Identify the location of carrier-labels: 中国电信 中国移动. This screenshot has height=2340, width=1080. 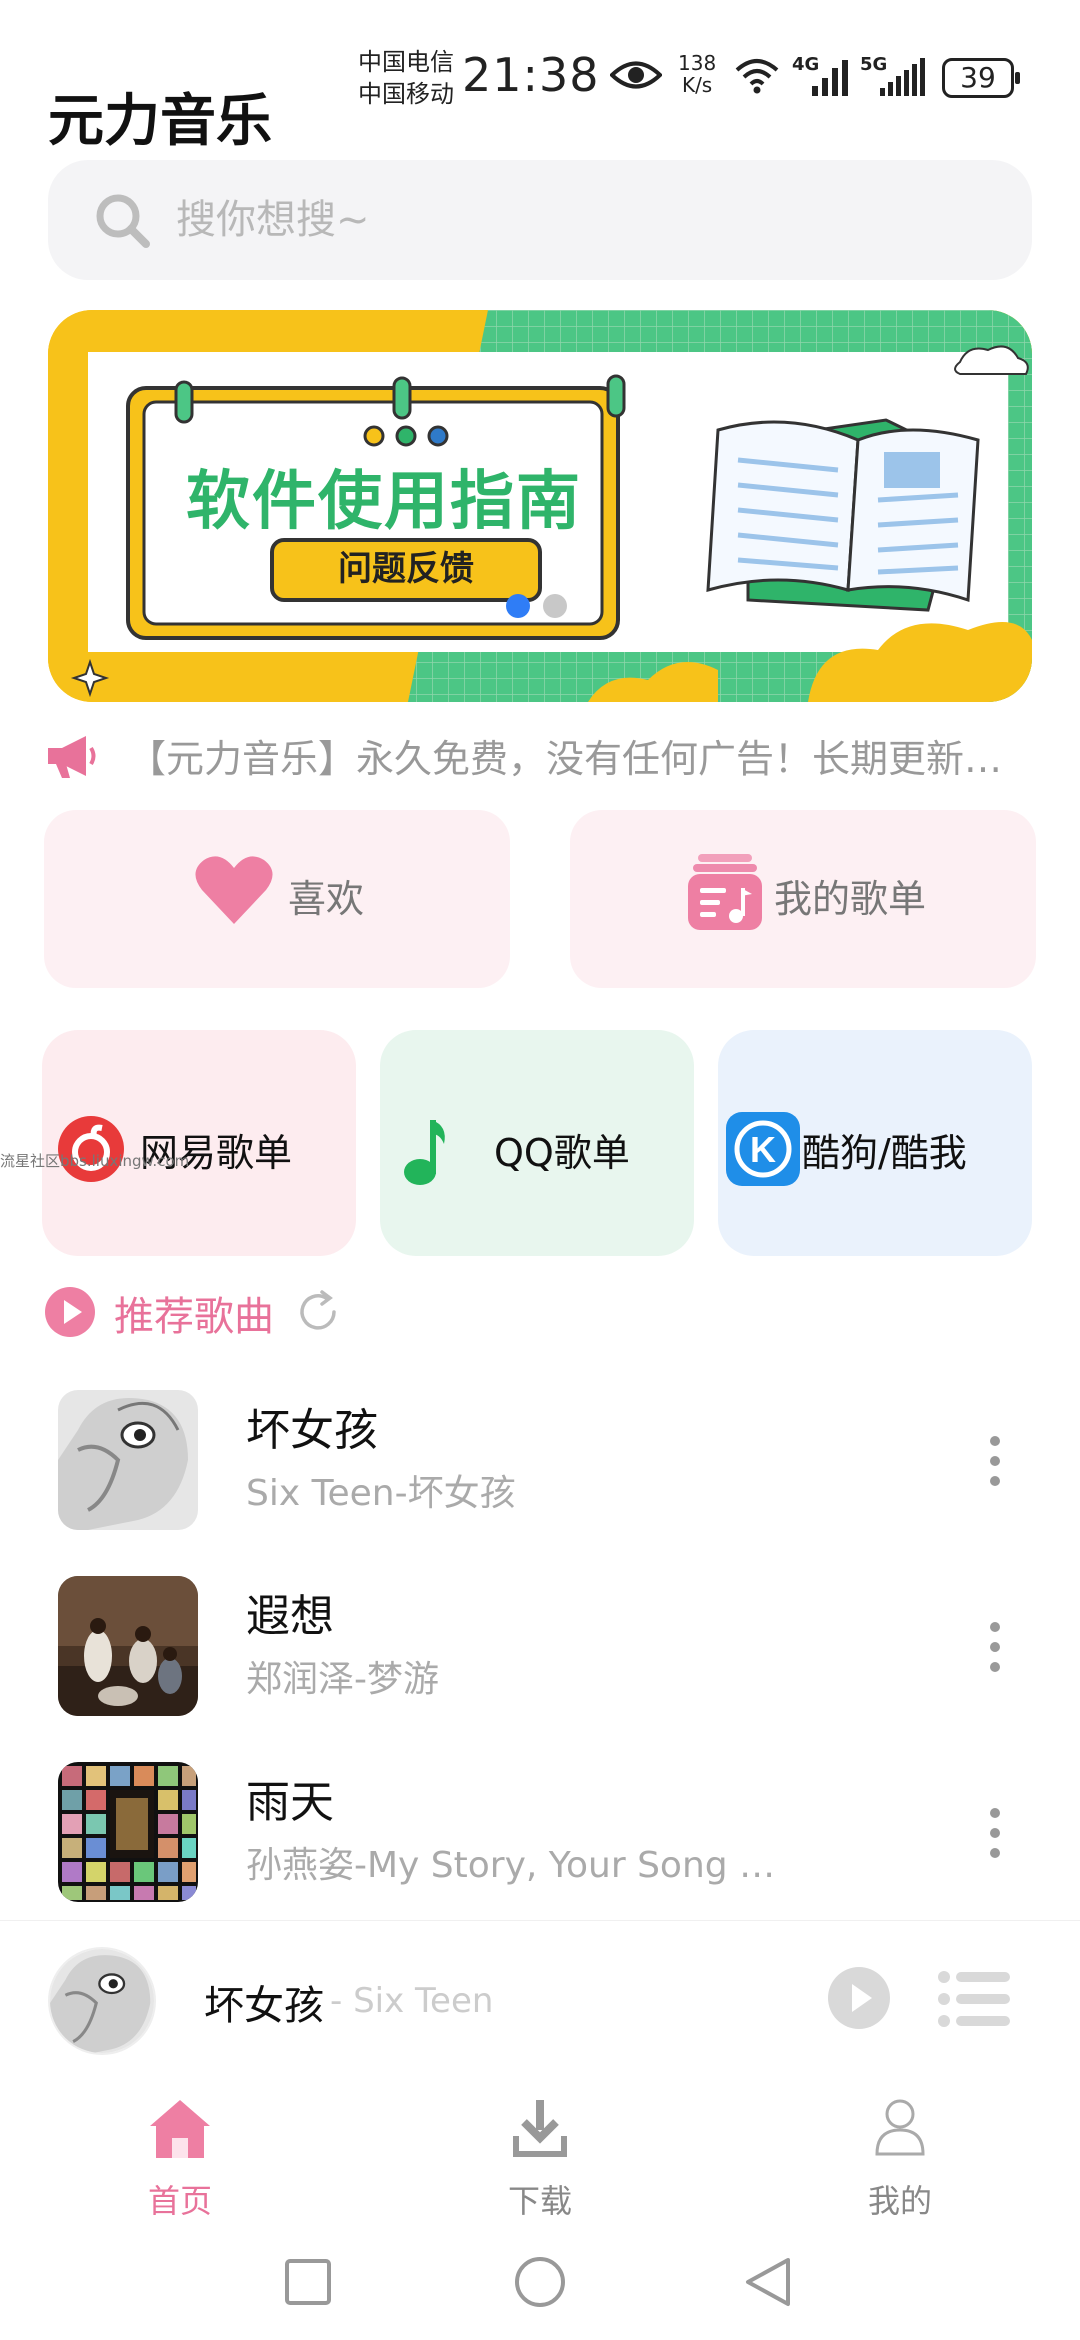
(406, 78).